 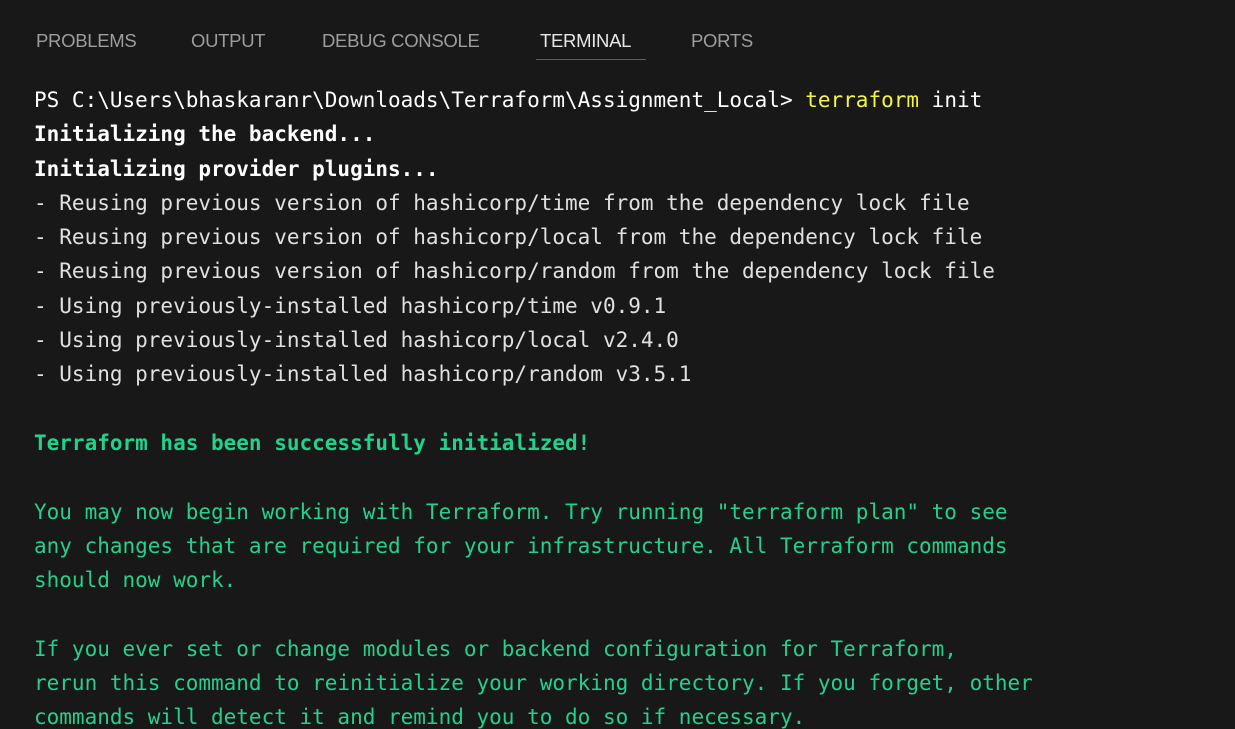 What do you see at coordinates (86, 41) in the screenshot?
I see `tab-problems: PROBLEMS` at bounding box center [86, 41].